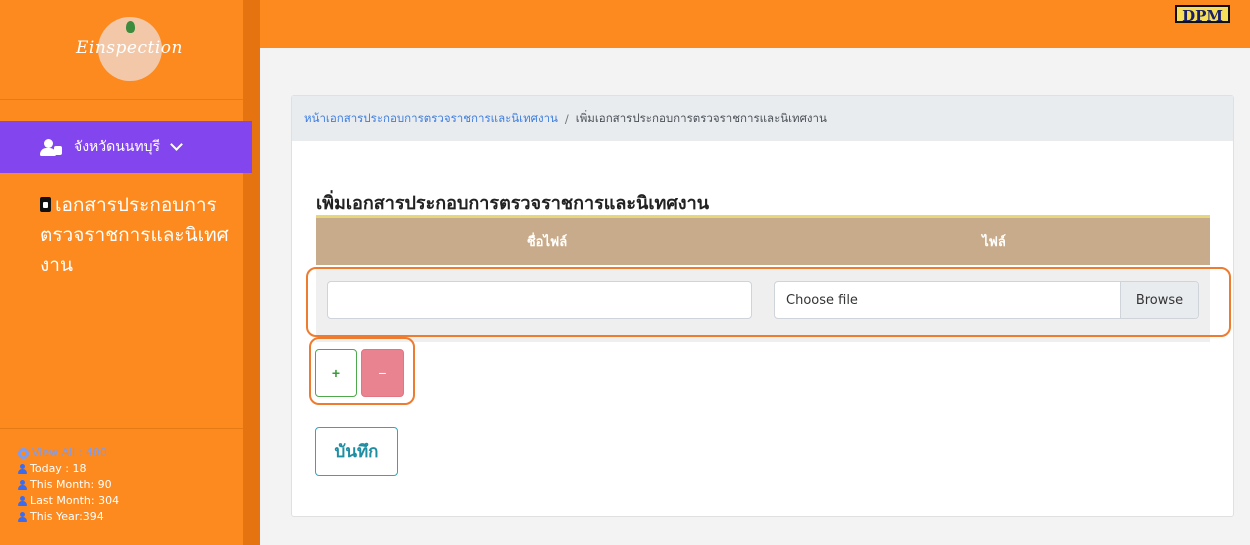 This screenshot has width=1250, height=545. What do you see at coordinates (431, 119) in the screenshot?
I see `breadcrumb-parent-link: หน้าเอกสารประกอบการตรวจราชการและนิเทศงาน` at bounding box center [431, 119].